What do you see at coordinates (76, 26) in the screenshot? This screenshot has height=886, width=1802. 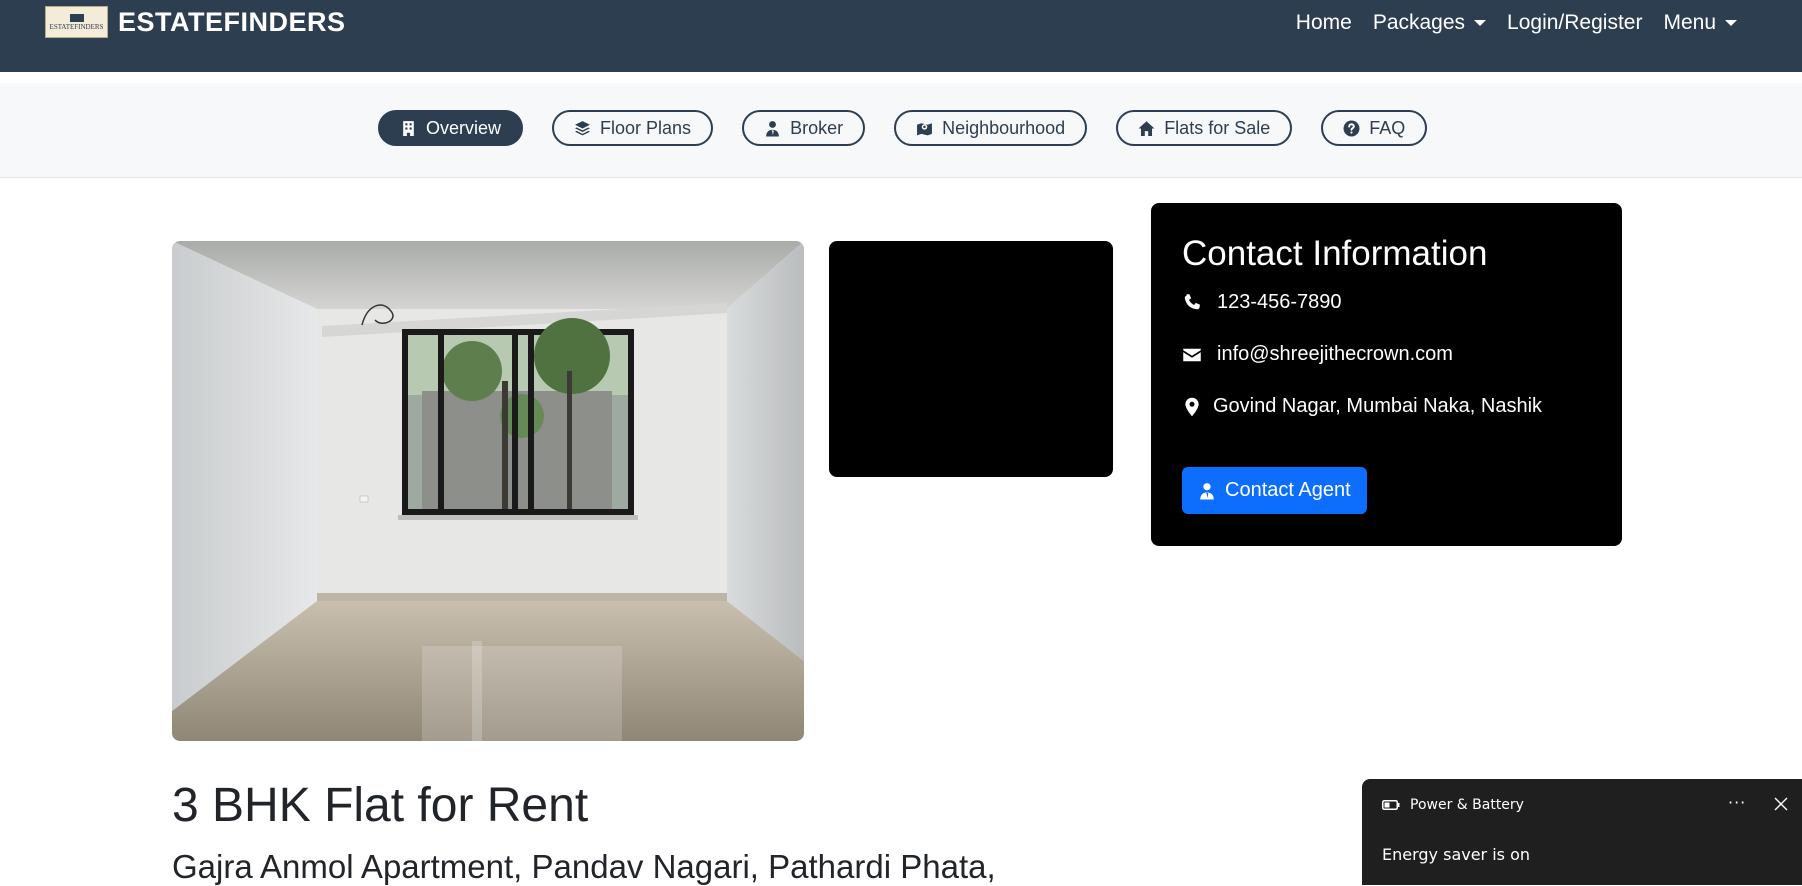 I see `logo-text: ESTATEFINDERS` at bounding box center [76, 26].